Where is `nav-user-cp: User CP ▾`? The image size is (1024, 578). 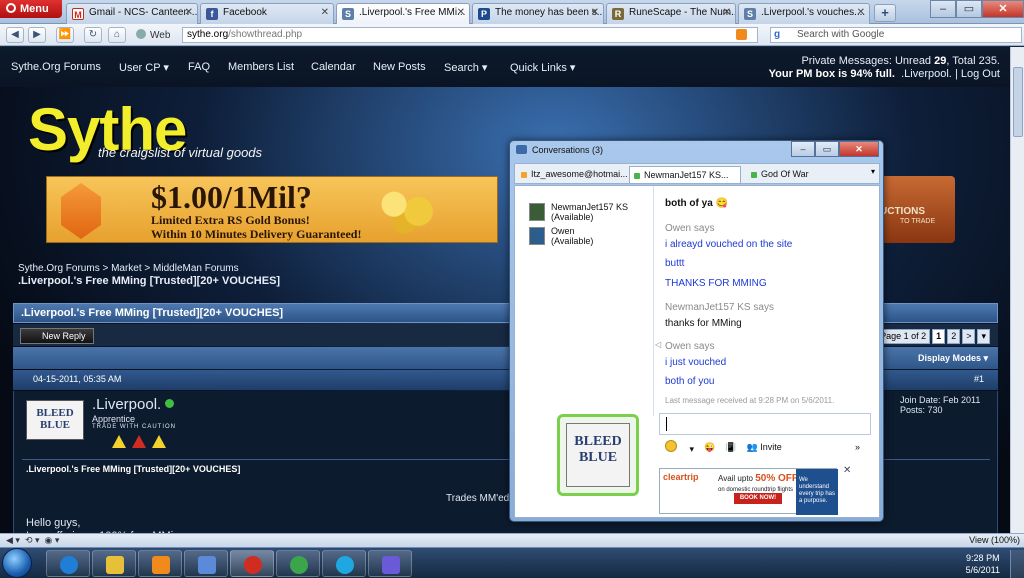
nav-user-cp: User CP ▾ is located at coordinates (144, 67).